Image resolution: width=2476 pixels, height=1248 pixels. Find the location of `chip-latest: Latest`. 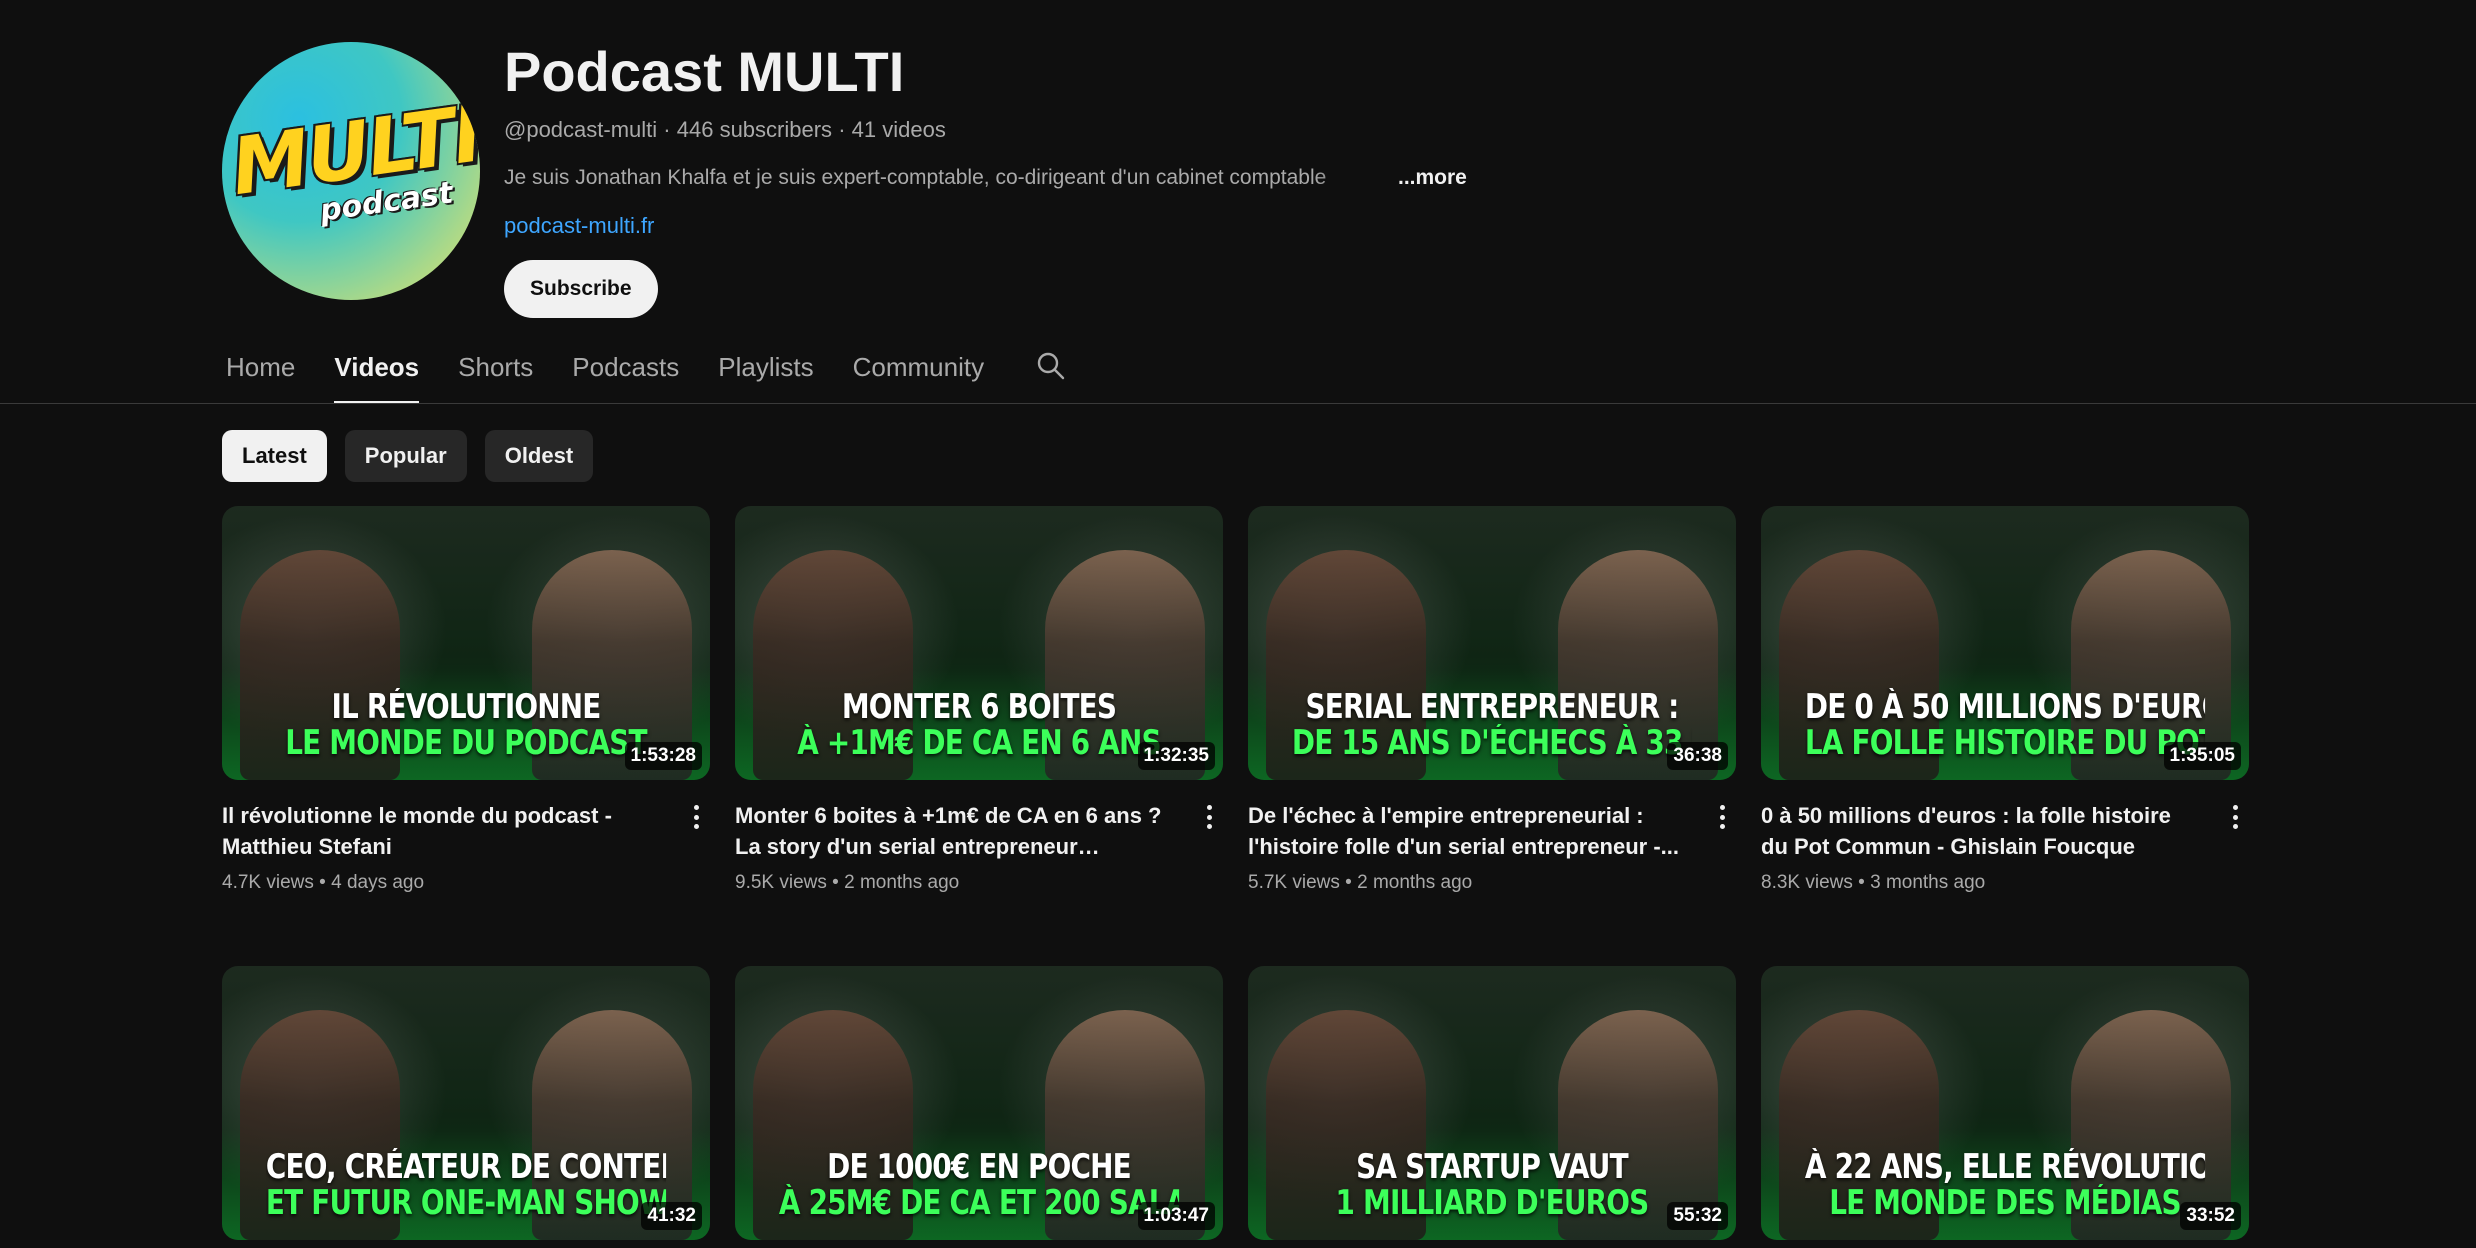

chip-latest: Latest is located at coordinates (274, 456).